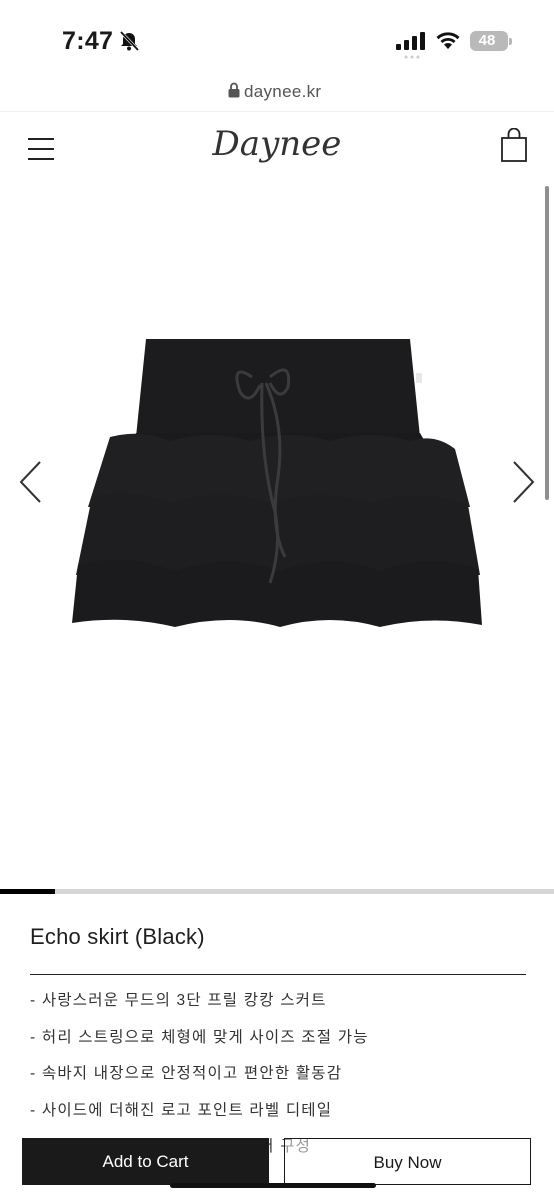  I want to click on add-to-cart-button: Add to Cart, so click(145, 1161).